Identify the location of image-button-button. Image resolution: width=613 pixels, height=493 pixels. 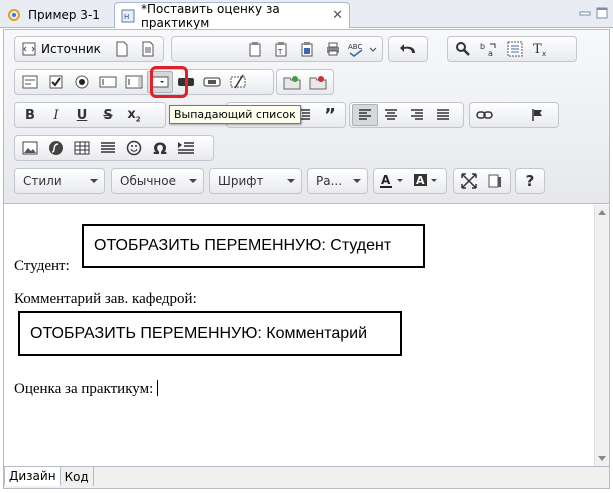
(212, 82).